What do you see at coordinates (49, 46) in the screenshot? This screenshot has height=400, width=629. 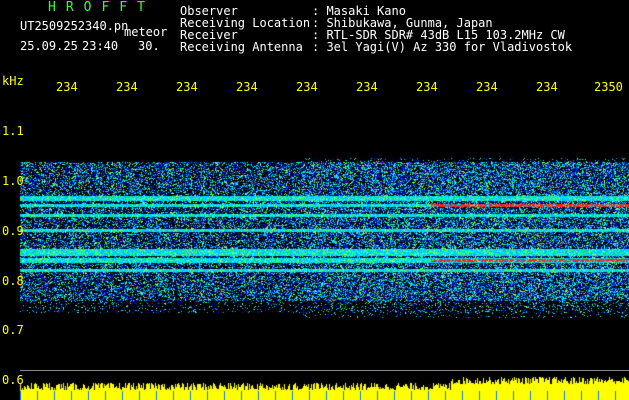 I see `date-label: 25.09.25` at bounding box center [49, 46].